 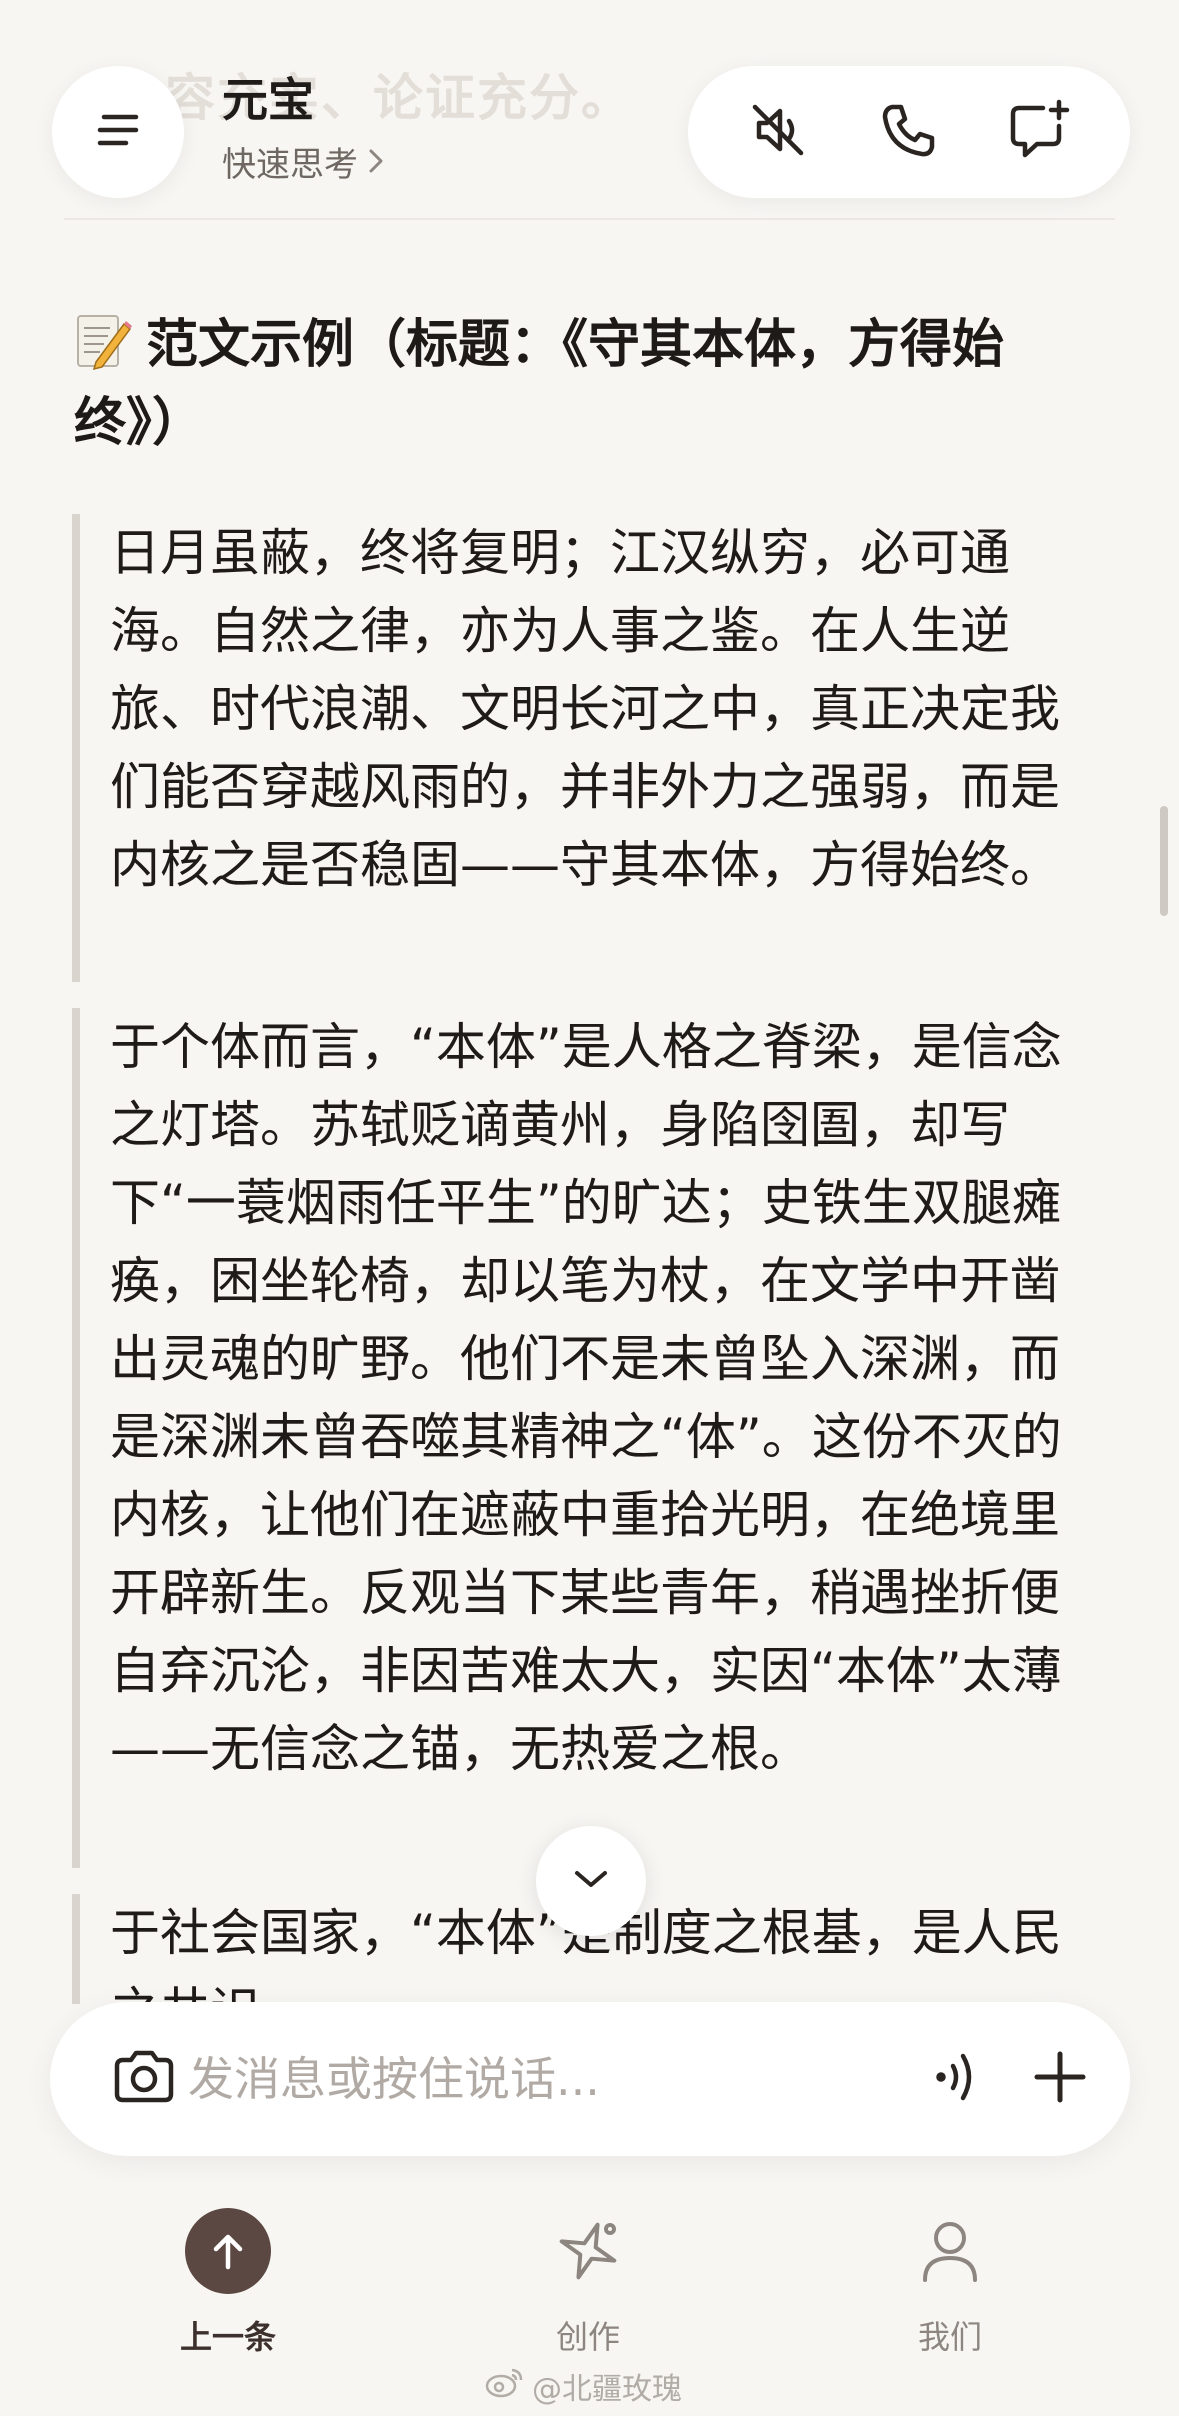 I want to click on mute-button, so click(x=778, y=132).